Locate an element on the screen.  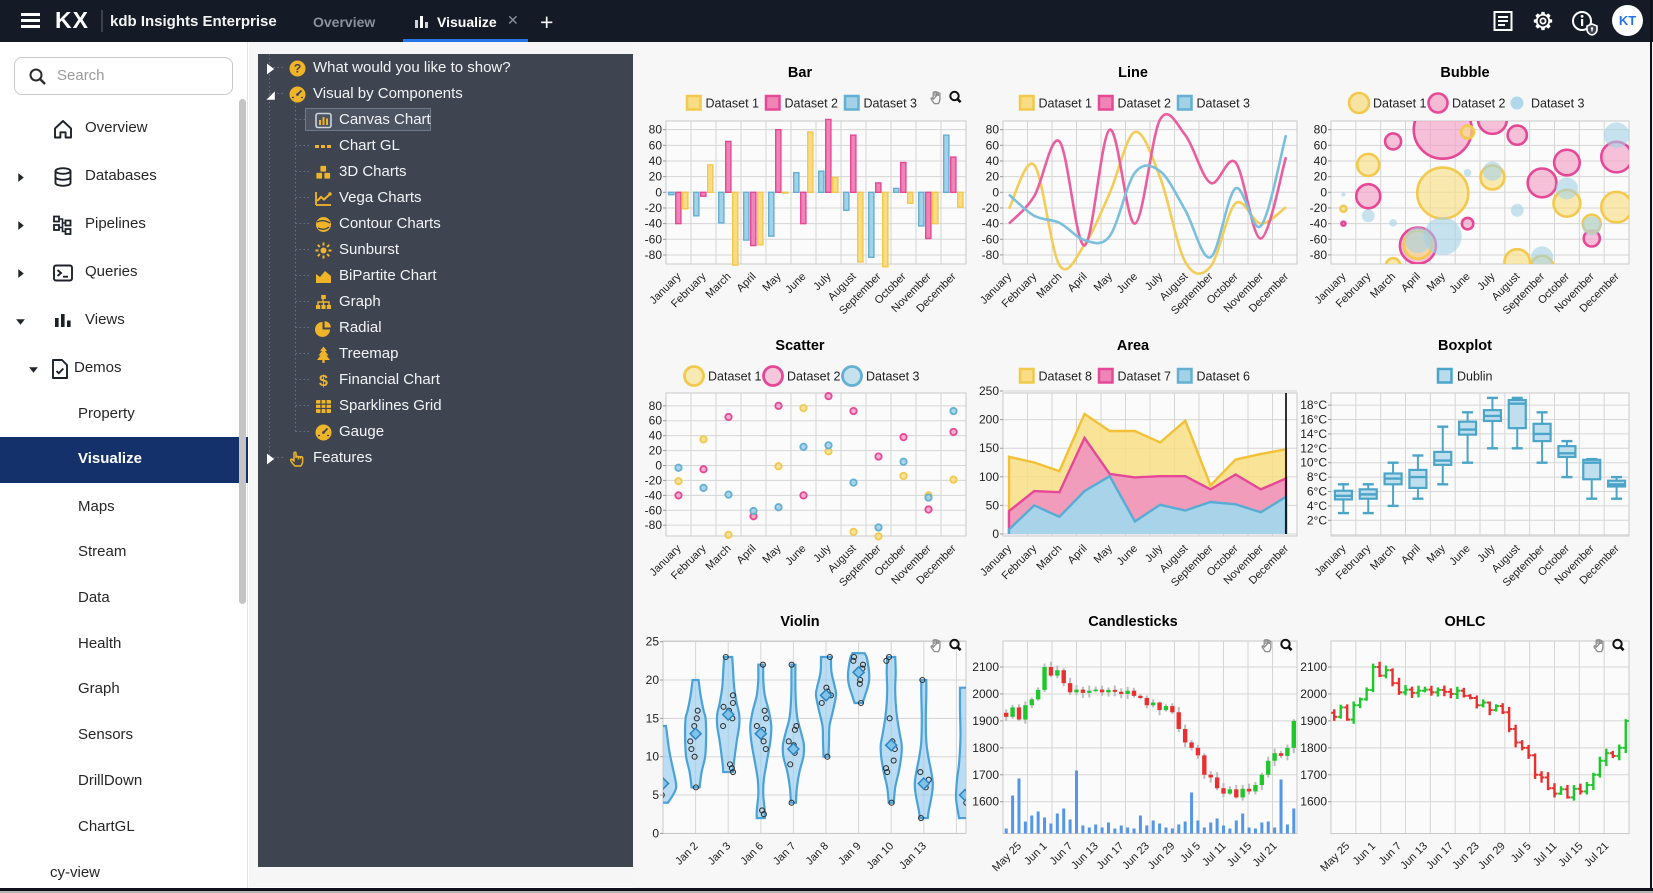
svg-text: 6°C is located at coordinates (1317, 492).